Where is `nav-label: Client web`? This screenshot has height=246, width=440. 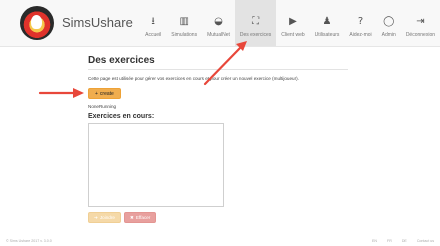
nav-label: Client web is located at coordinates (293, 35).